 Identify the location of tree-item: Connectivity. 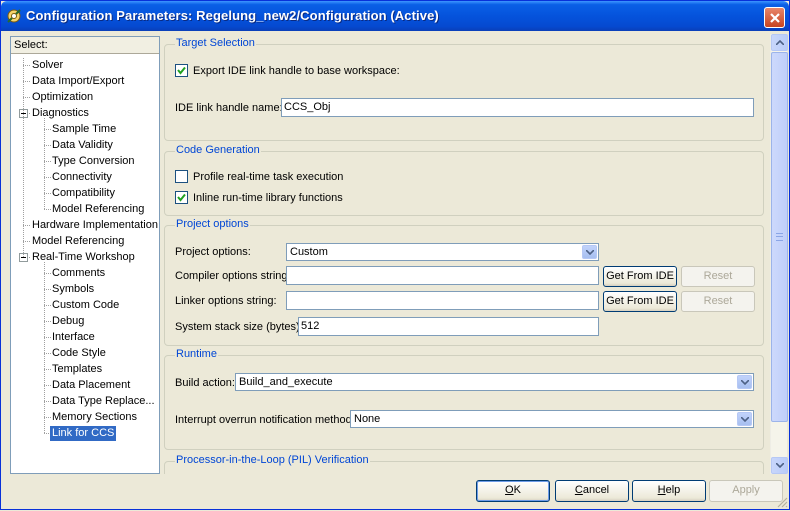
(82, 177).